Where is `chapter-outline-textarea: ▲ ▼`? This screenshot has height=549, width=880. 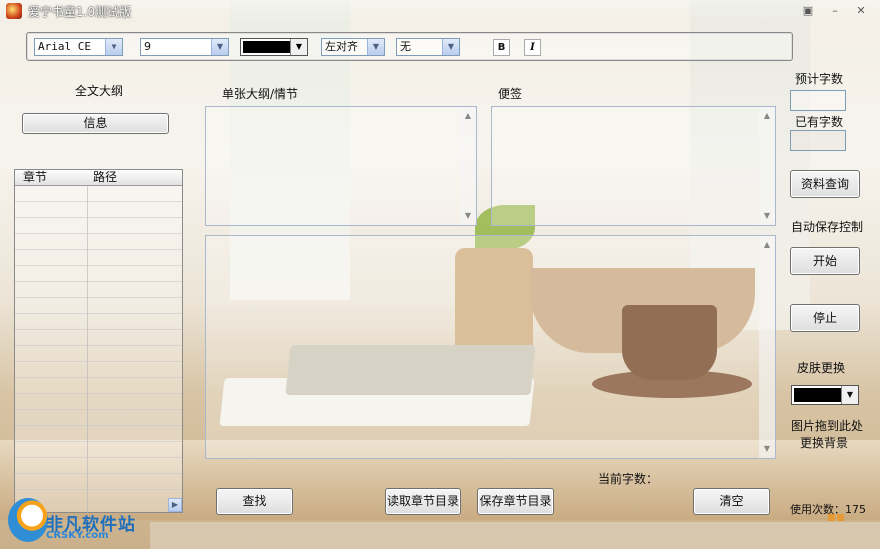
chapter-outline-textarea: ▲ ▼ is located at coordinates (341, 166).